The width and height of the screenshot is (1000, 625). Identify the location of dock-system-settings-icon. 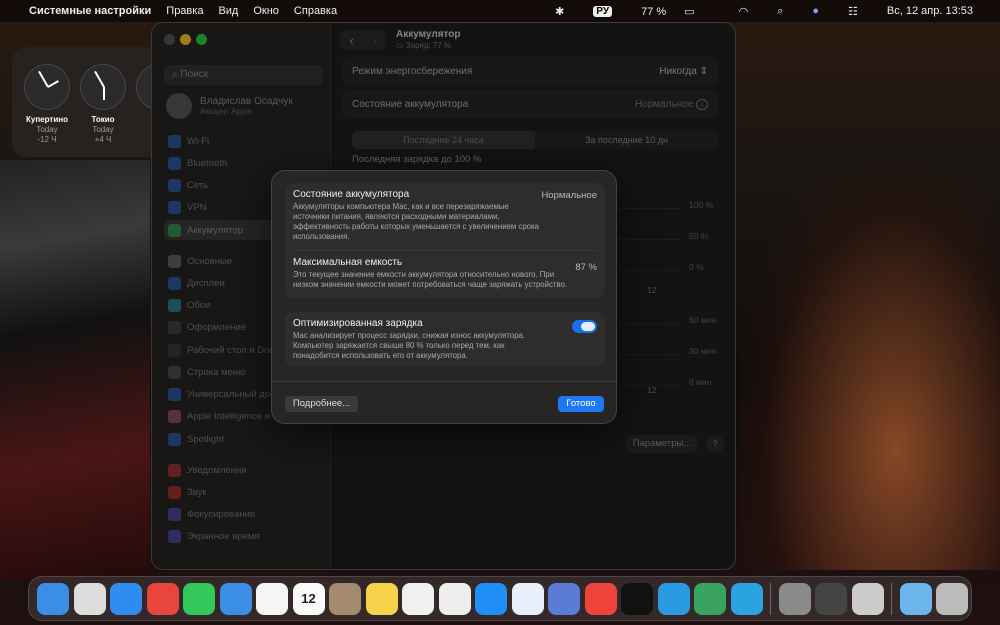
(794, 598).